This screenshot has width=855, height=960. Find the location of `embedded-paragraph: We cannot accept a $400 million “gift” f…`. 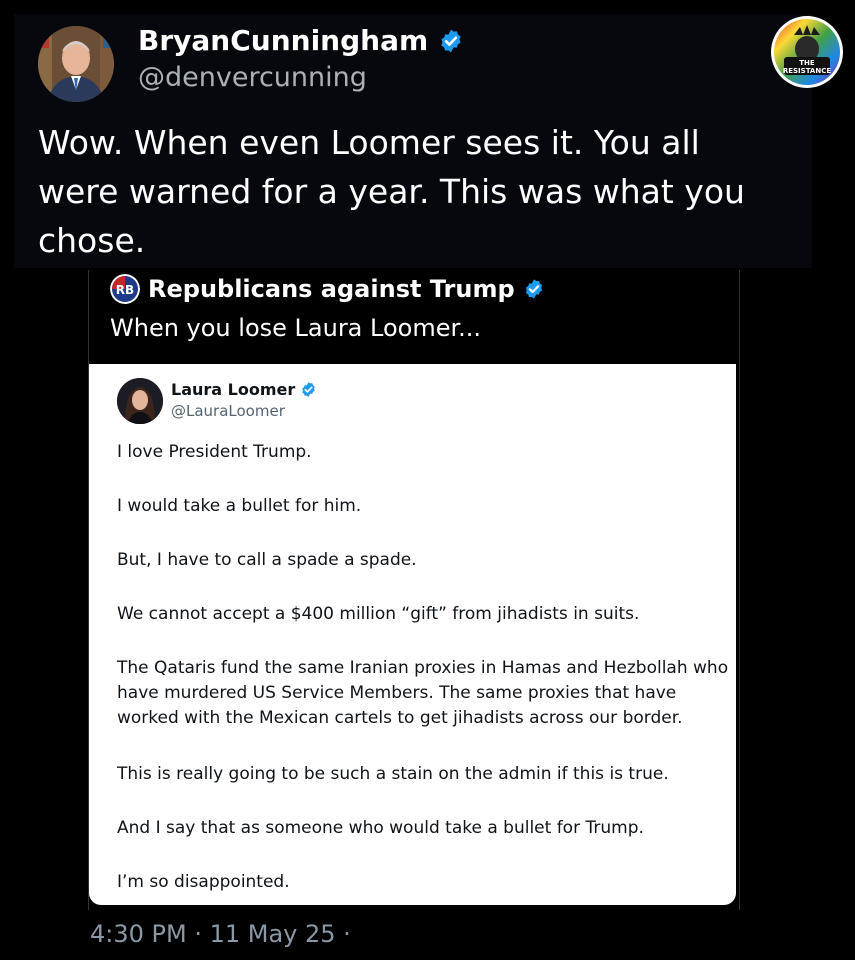

embedded-paragraph: We cannot accept a $400 million “gift” f… is located at coordinates (378, 614).